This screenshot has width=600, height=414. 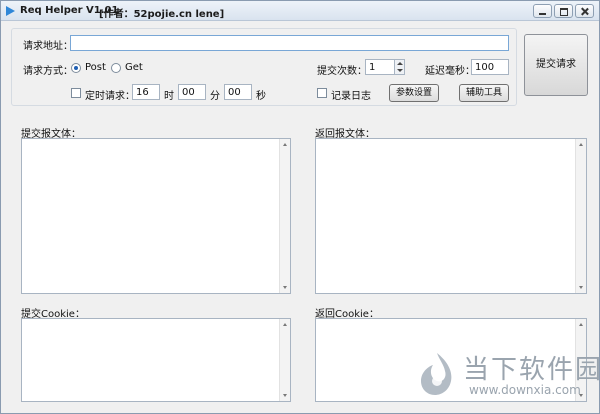 What do you see at coordinates (584, 11) in the screenshot?
I see `close-button` at bounding box center [584, 11].